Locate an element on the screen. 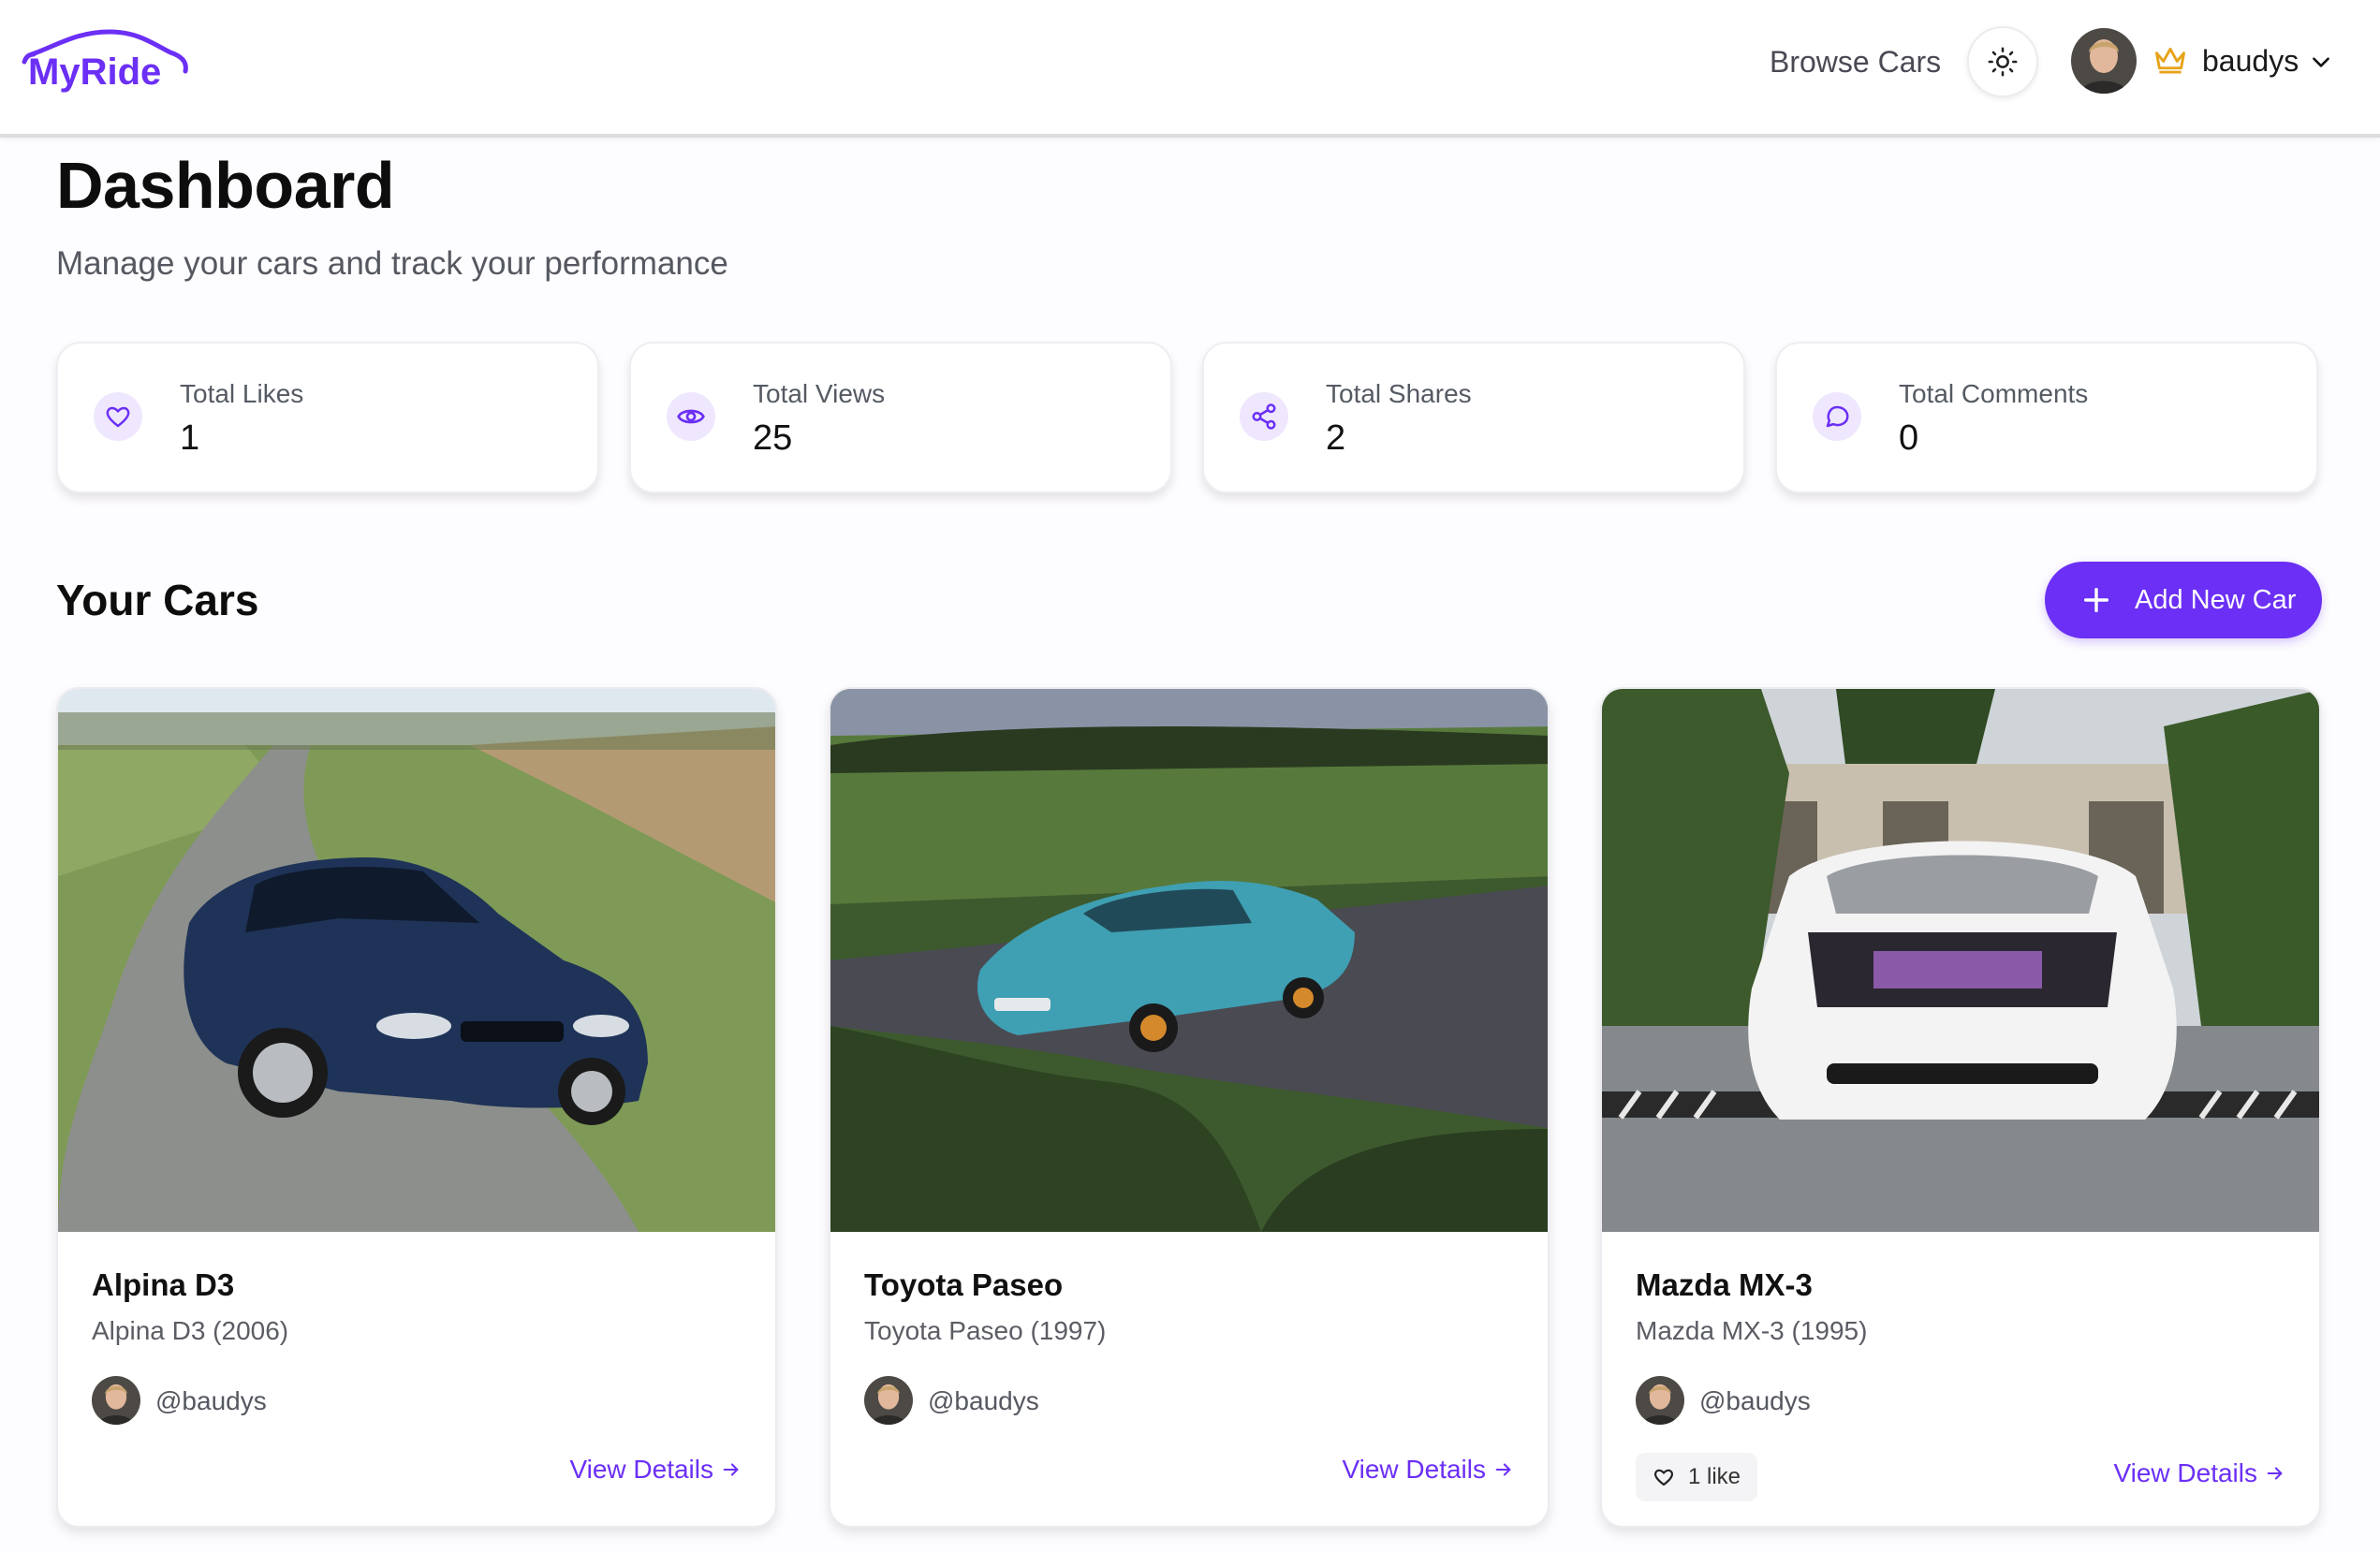  stat-value: 0 is located at coordinates (1909, 438).